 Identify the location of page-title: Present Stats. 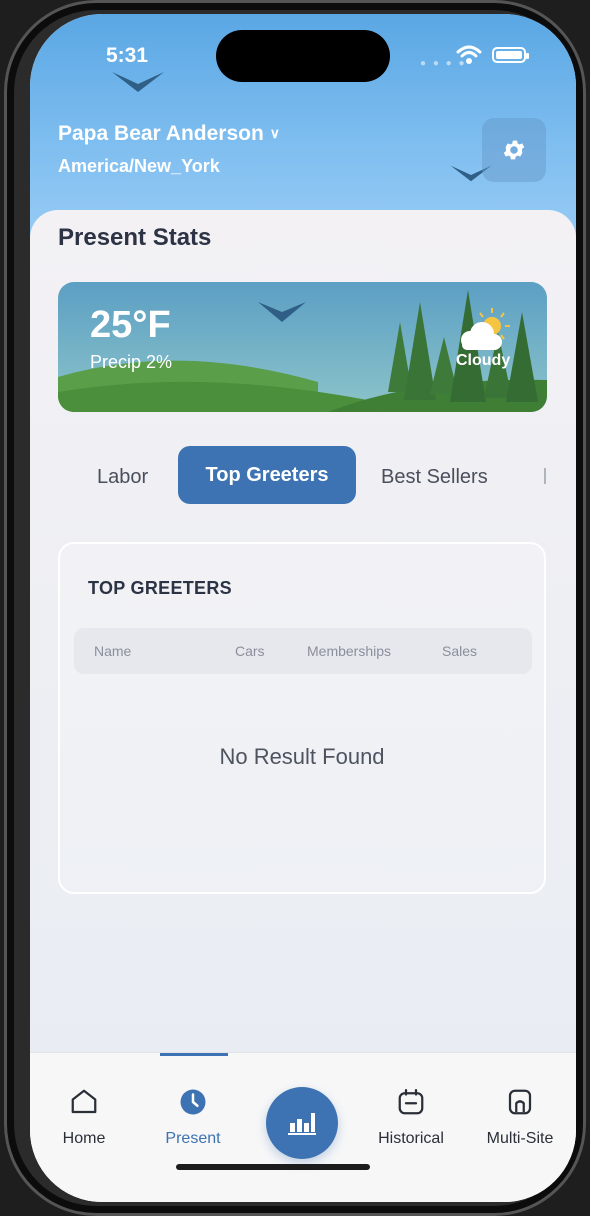
(135, 237).